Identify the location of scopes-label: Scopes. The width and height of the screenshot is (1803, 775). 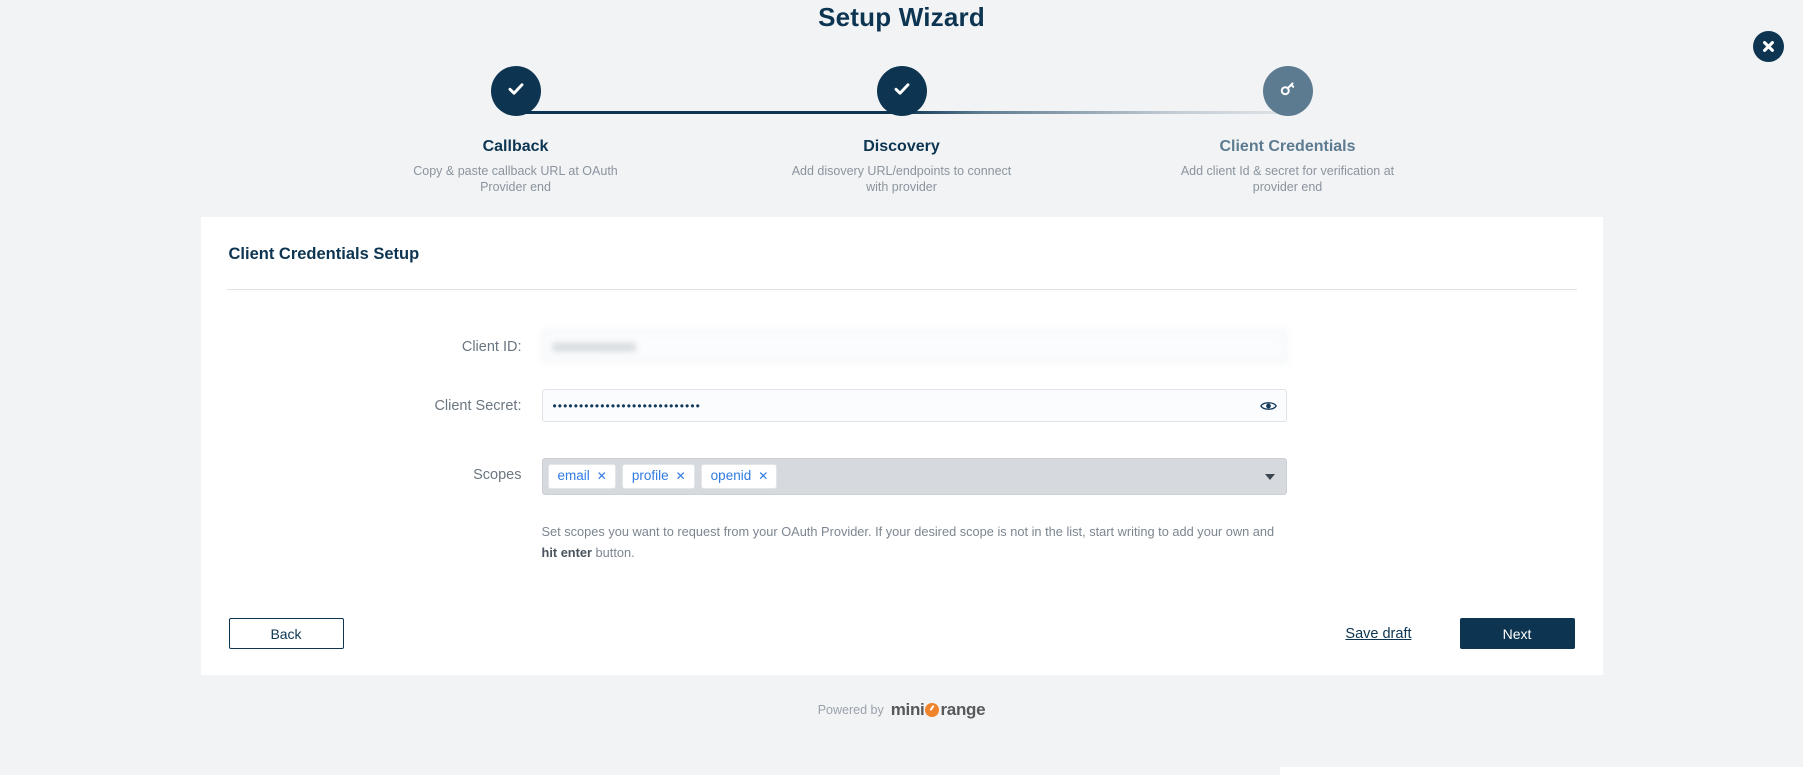
(497, 475).